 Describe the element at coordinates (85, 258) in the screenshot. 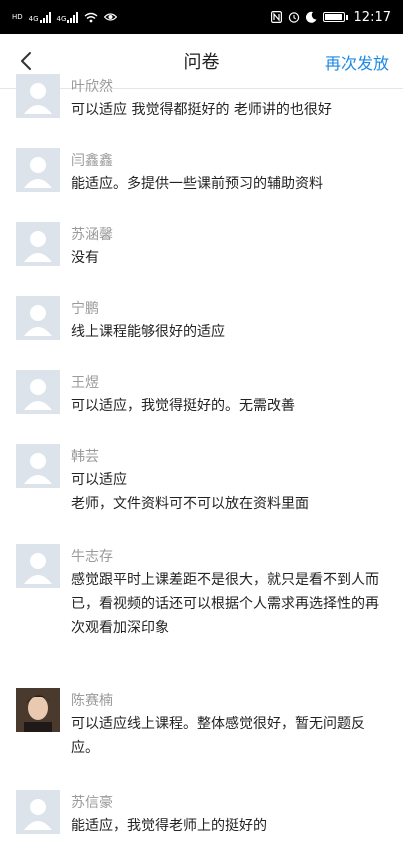

I see `response-text: 没有` at that location.